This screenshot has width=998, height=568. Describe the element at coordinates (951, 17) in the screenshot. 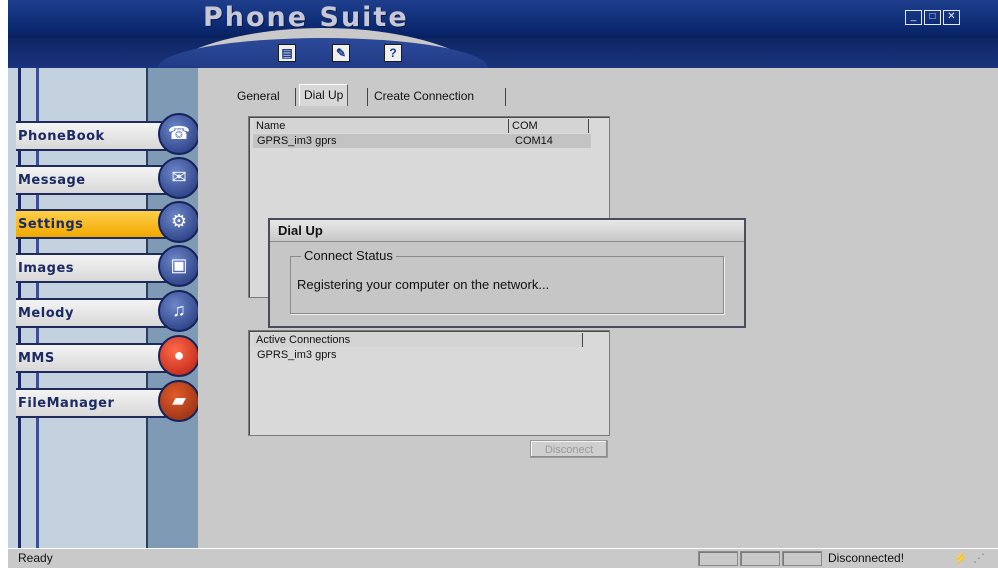

I see `close-button: ✕` at that location.